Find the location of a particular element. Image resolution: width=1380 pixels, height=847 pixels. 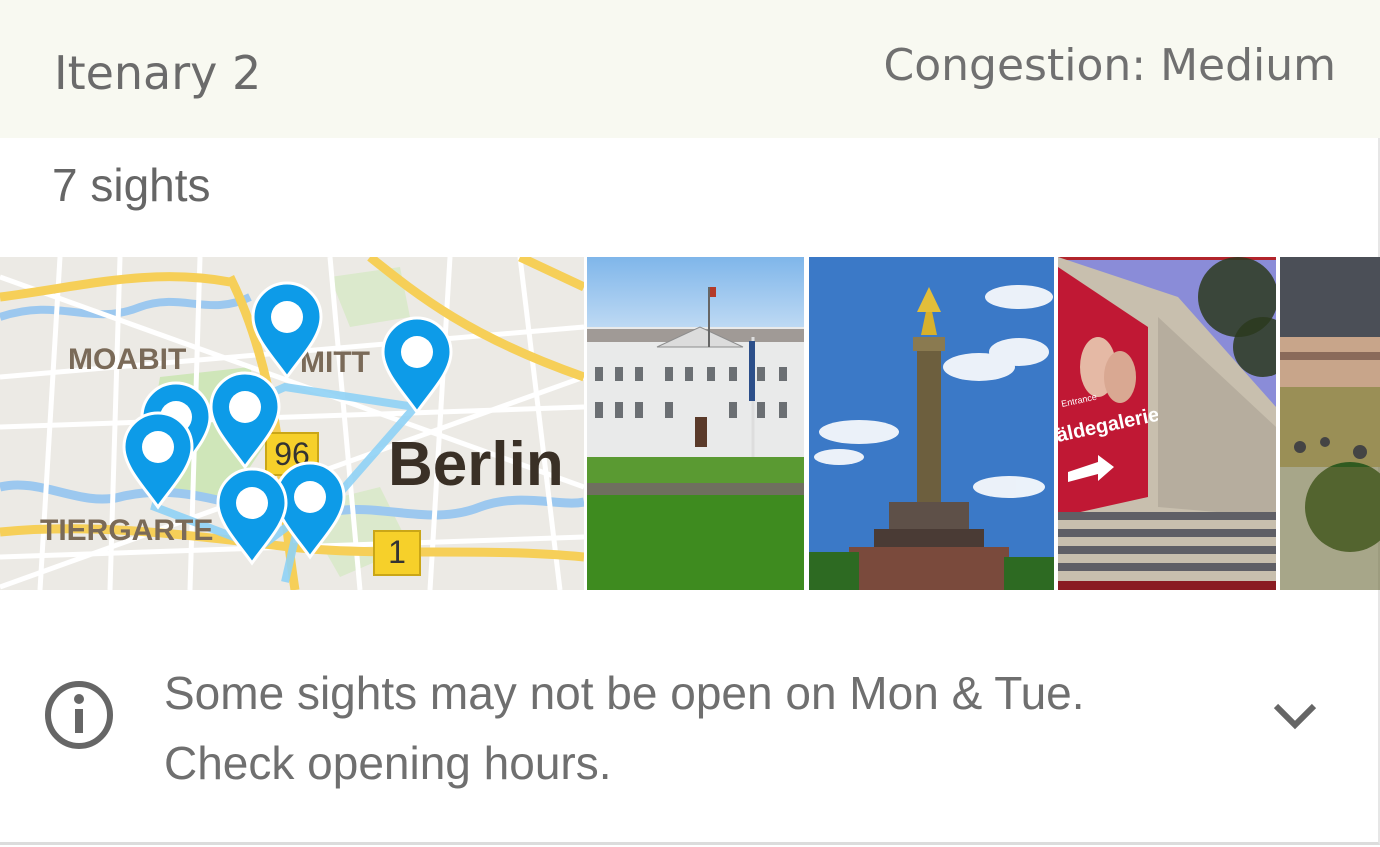

road-shield-1: 1 is located at coordinates (397, 553).